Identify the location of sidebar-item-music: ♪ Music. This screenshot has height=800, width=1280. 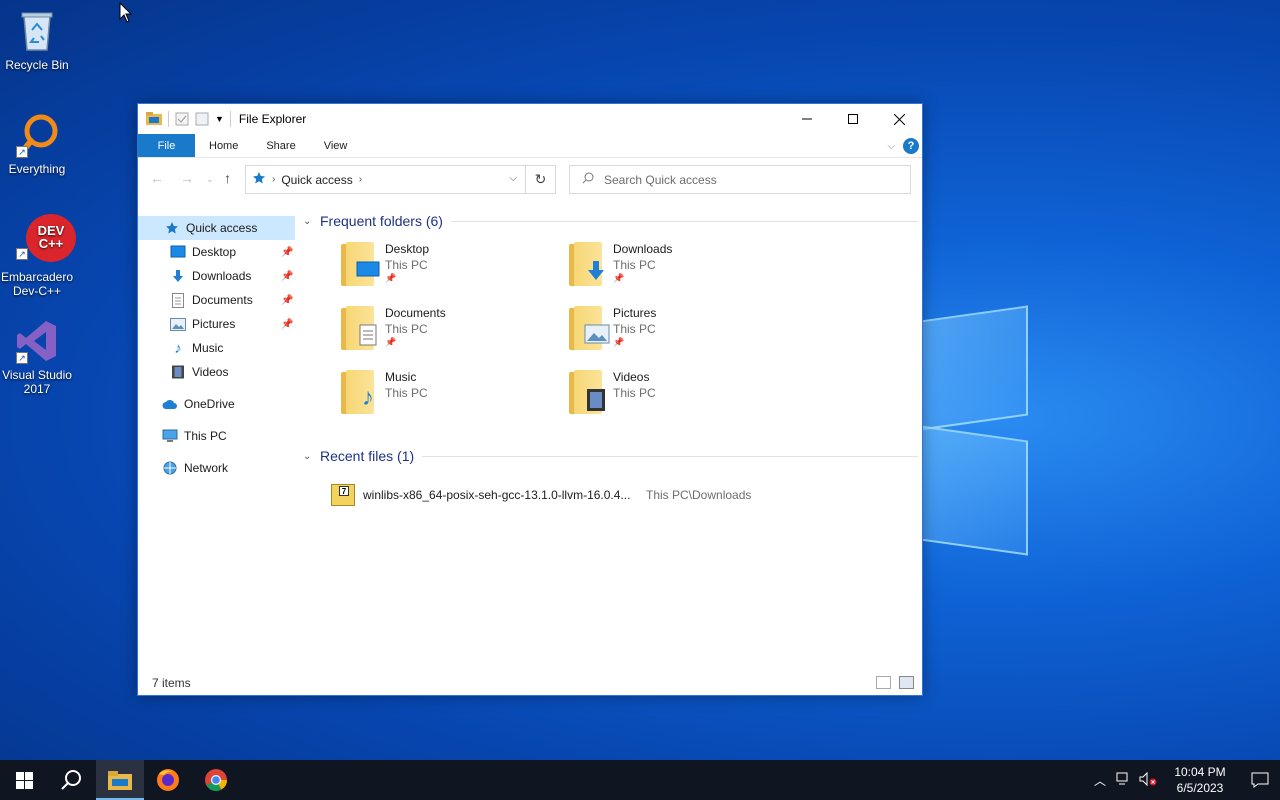
(216, 348).